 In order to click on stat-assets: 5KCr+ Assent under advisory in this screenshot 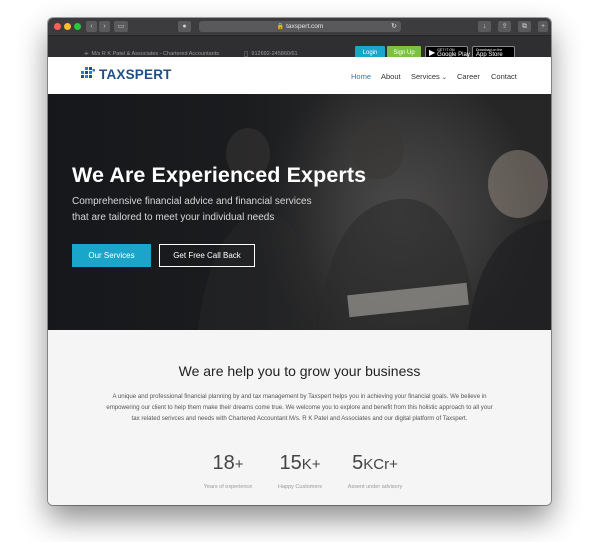, I will do `click(375, 470)`.